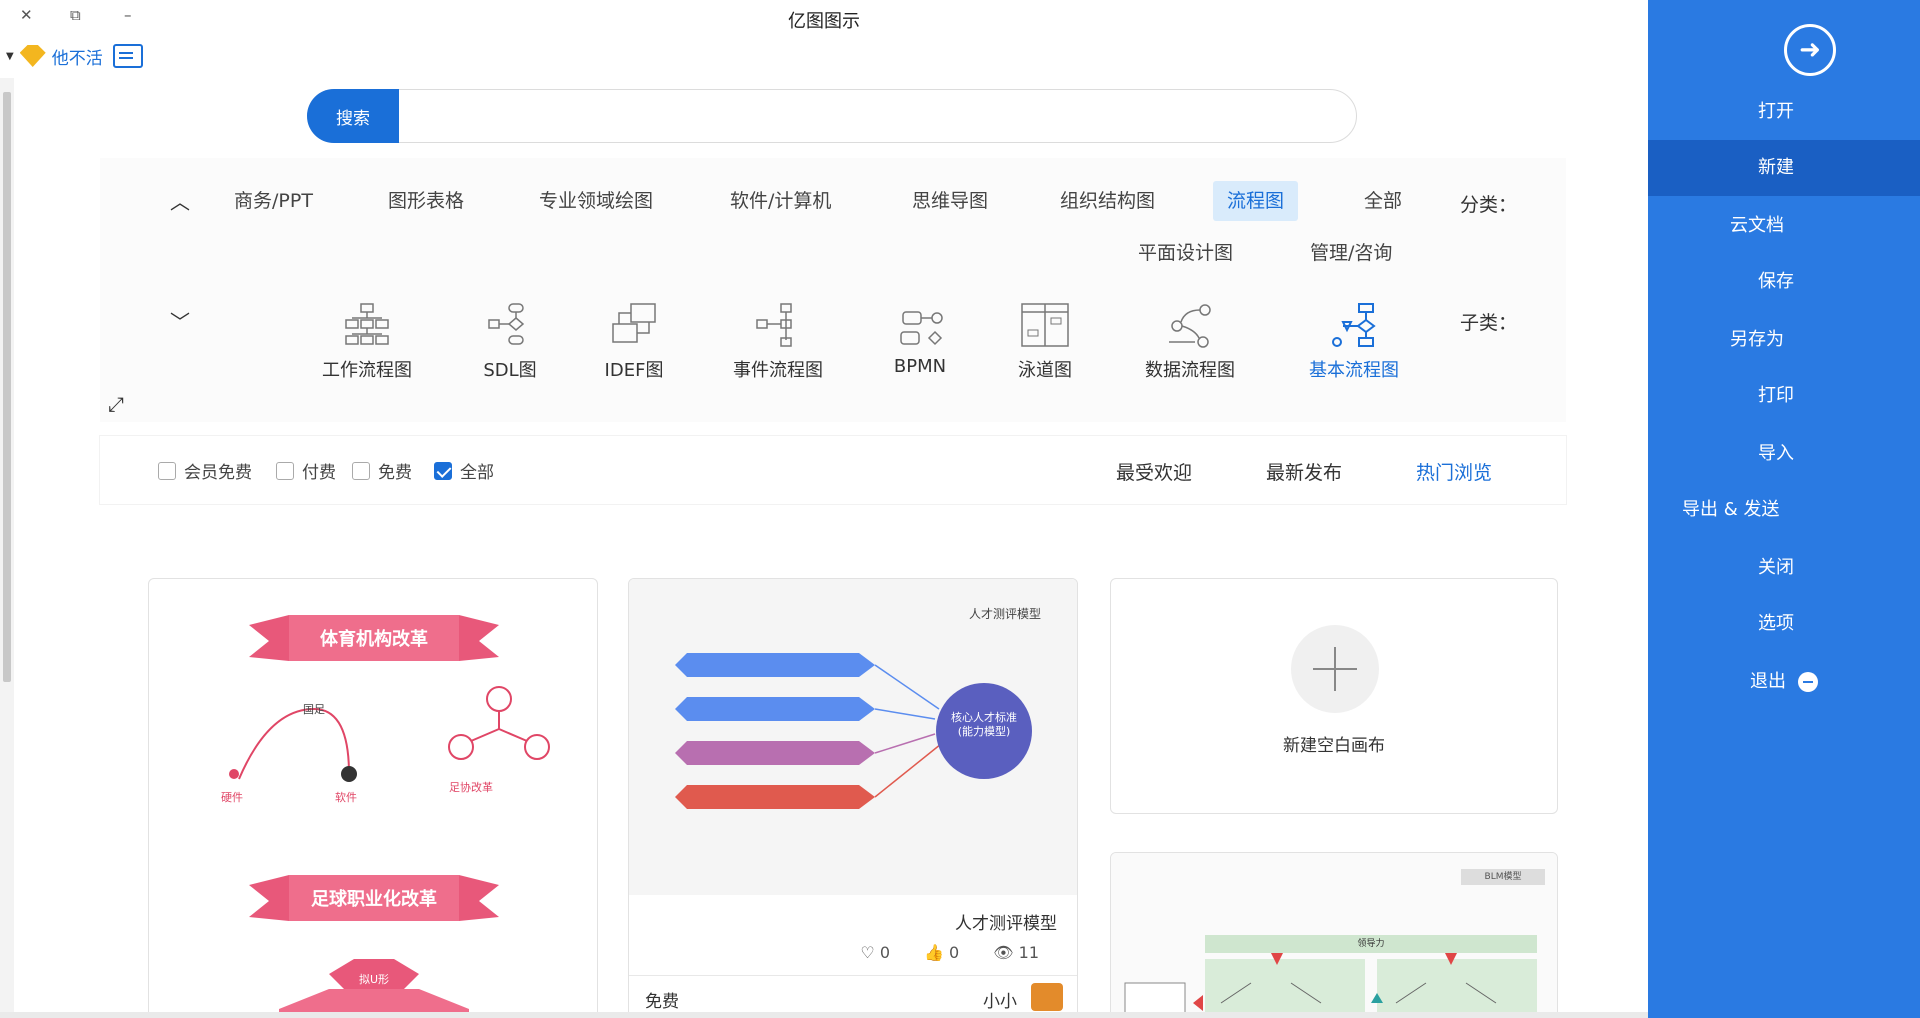 The image size is (1920, 1018). Describe the element at coordinates (7, 387) in the screenshot. I see `scrollbar-thumb` at that location.